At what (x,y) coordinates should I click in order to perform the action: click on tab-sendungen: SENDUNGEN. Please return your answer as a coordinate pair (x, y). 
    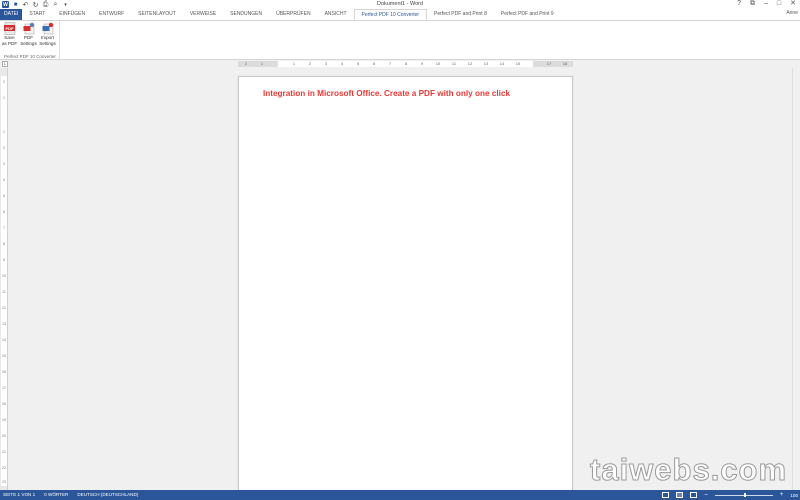
    Looking at the image, I should click on (246, 14).